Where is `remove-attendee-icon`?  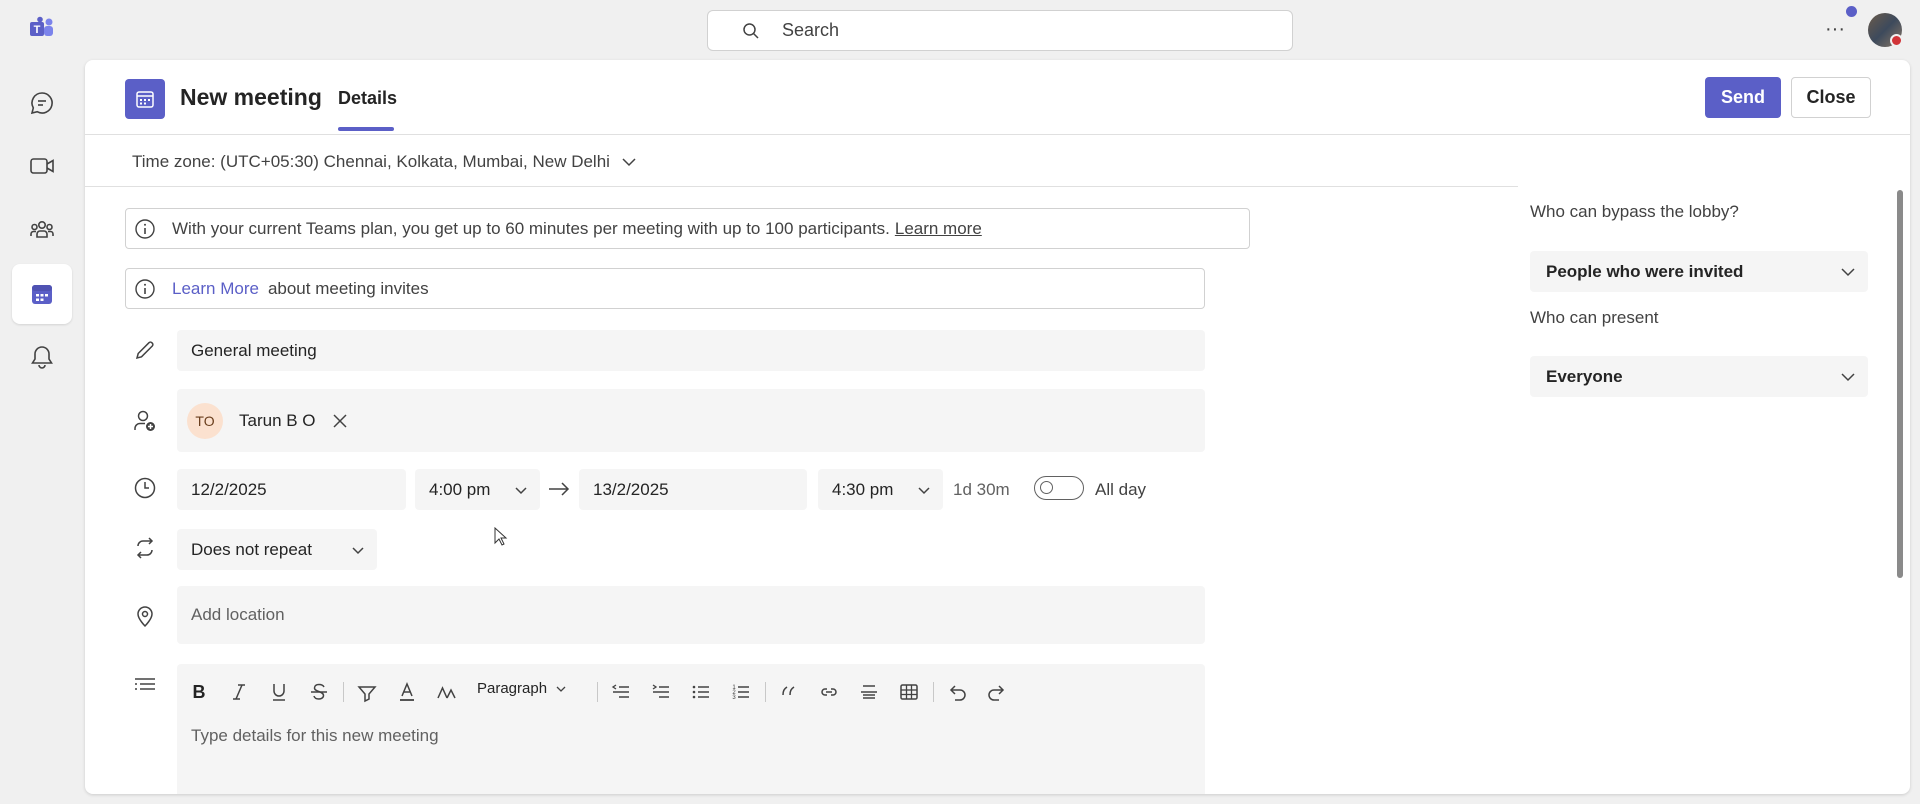 remove-attendee-icon is located at coordinates (340, 421).